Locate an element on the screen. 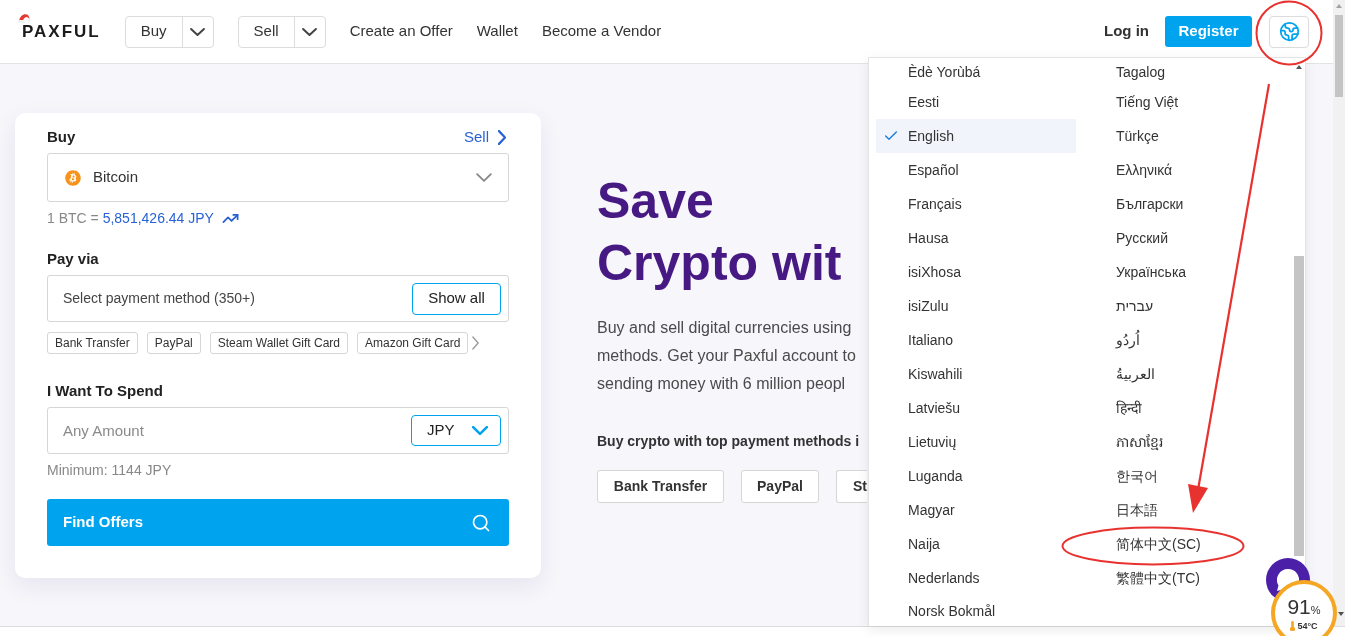 The height and width of the screenshot is (636, 1345). language-option: 日本語 is located at coordinates (1137, 510).